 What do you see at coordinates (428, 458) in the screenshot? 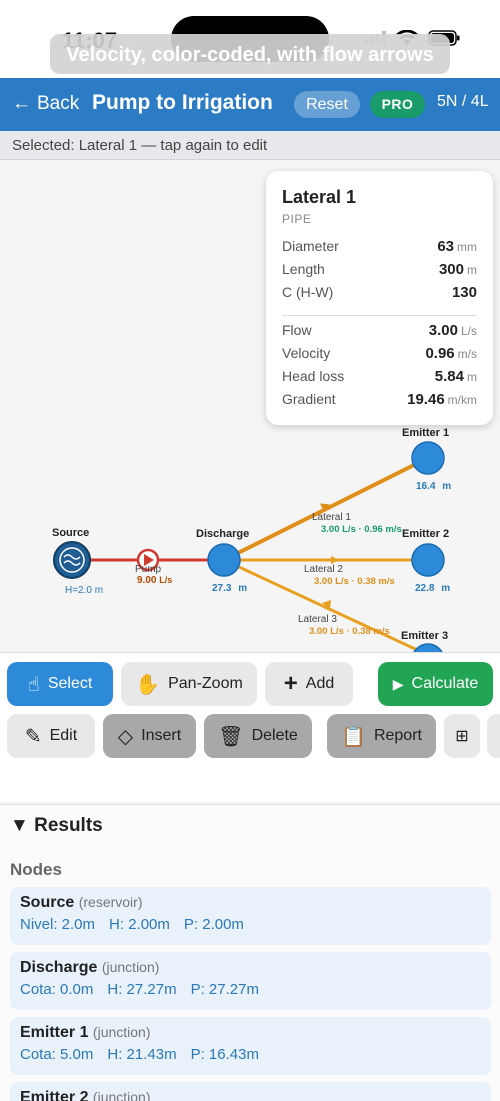
I see `emitter-1-node` at bounding box center [428, 458].